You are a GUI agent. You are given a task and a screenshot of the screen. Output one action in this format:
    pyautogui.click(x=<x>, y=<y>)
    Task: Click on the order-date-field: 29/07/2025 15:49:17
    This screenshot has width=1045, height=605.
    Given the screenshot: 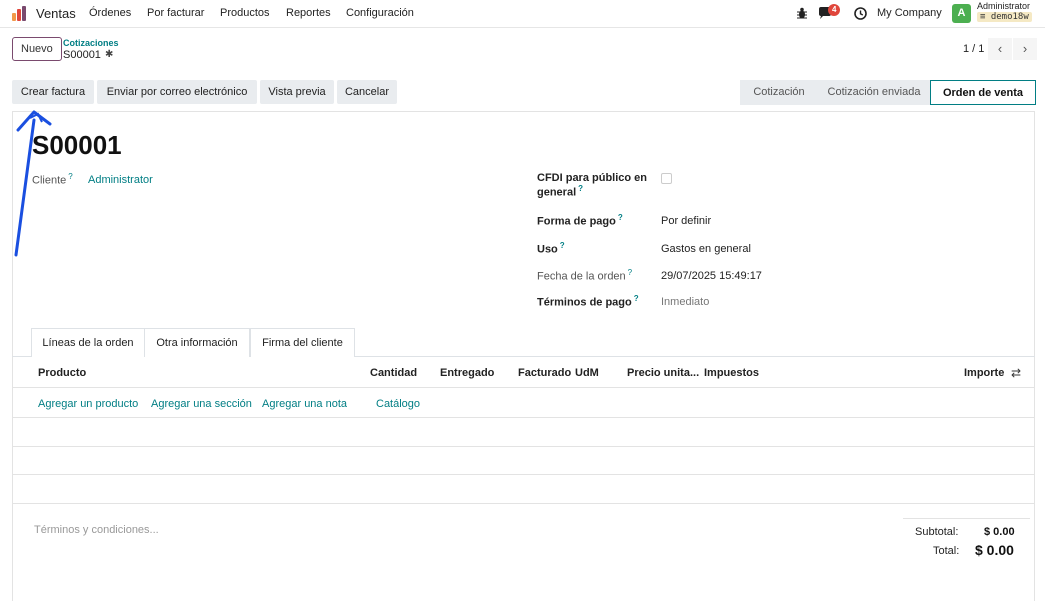 What is the action you would take?
    pyautogui.click(x=711, y=276)
    